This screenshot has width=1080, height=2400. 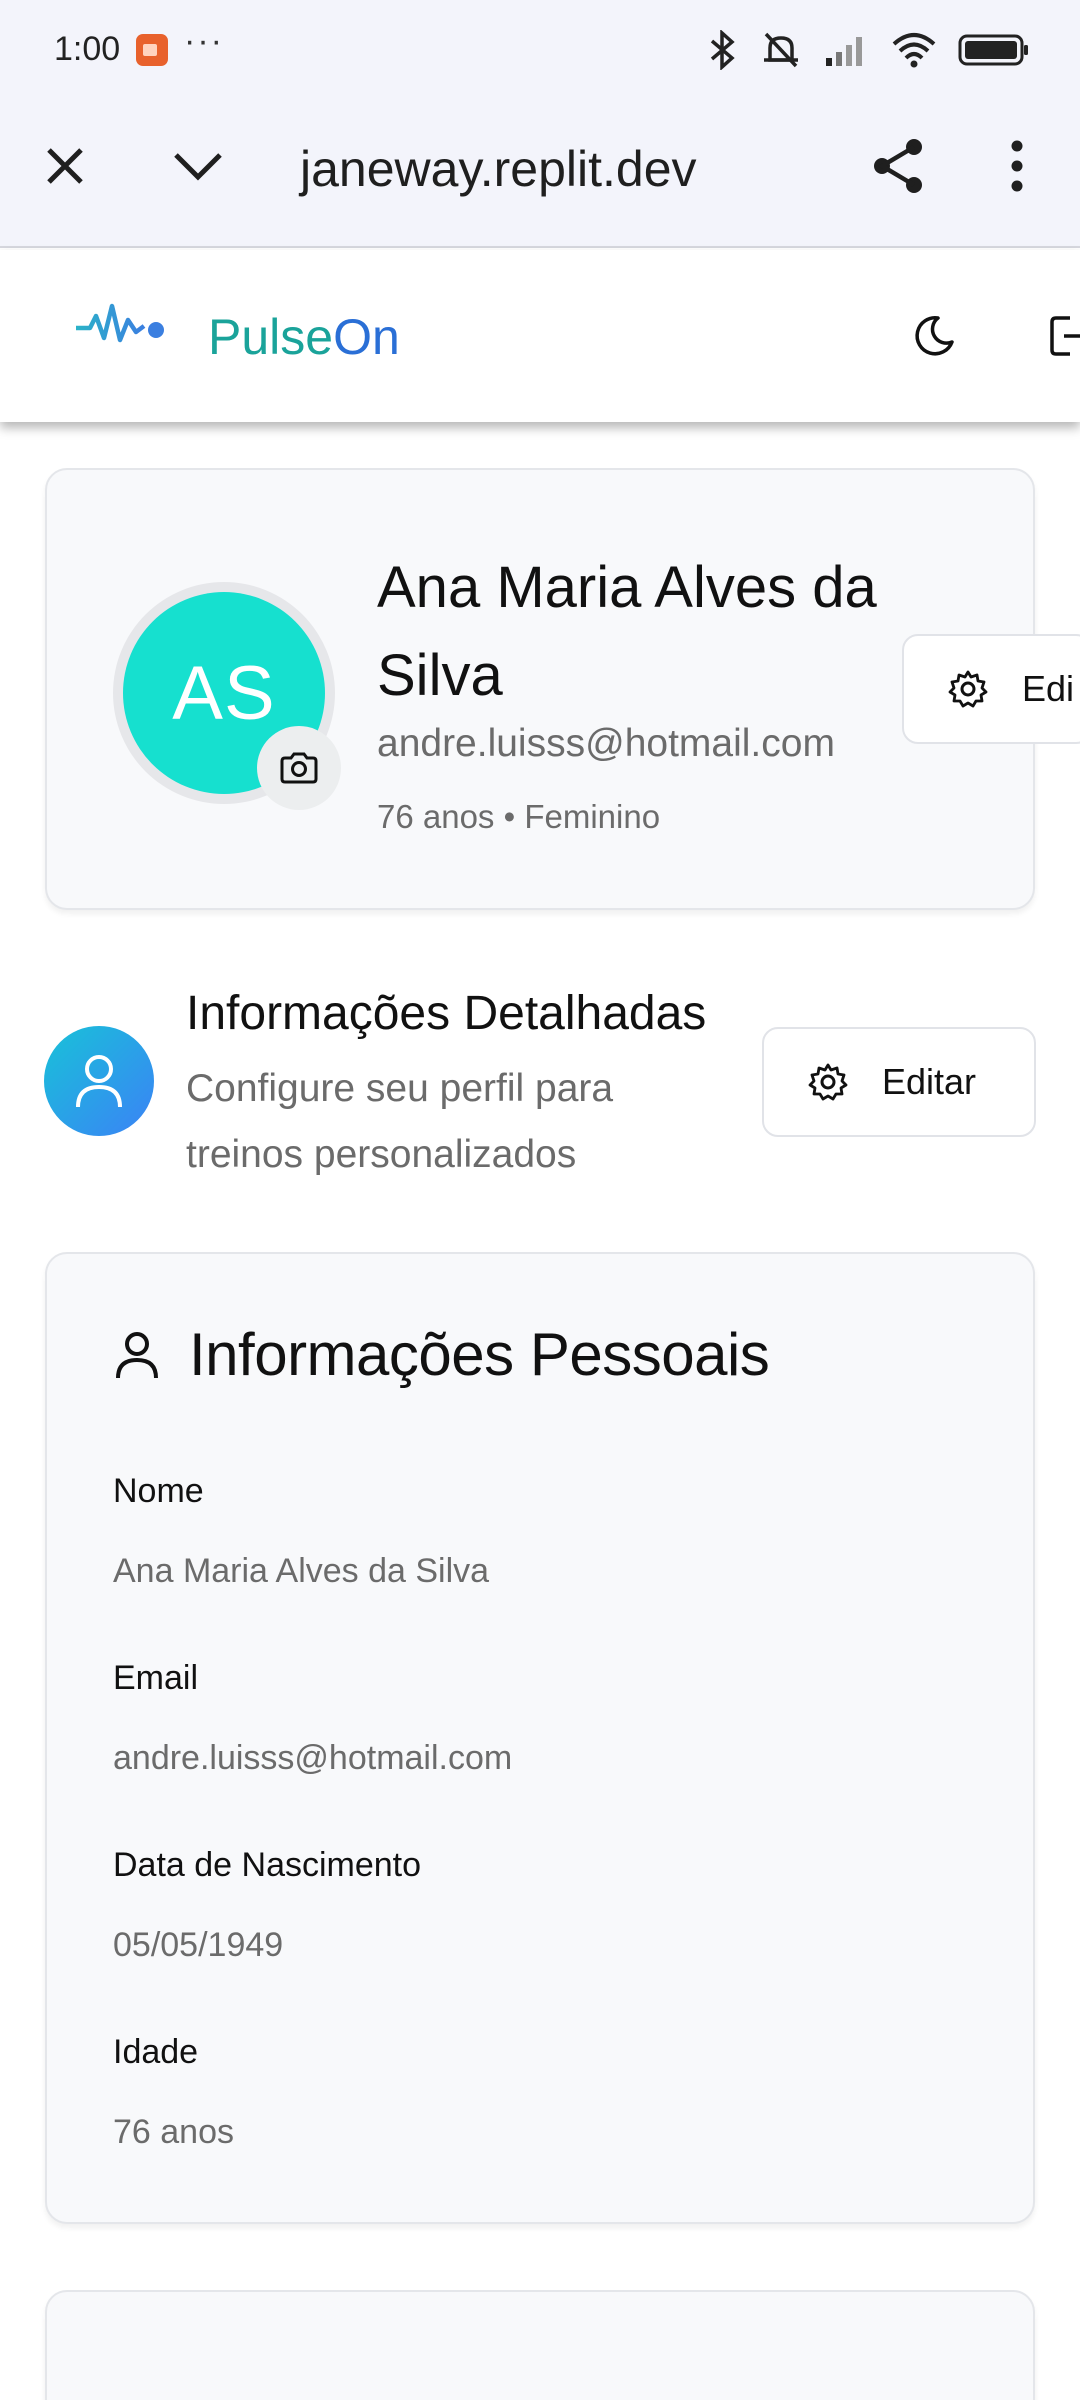 I want to click on next-section-card, so click(x=540, y=2345).